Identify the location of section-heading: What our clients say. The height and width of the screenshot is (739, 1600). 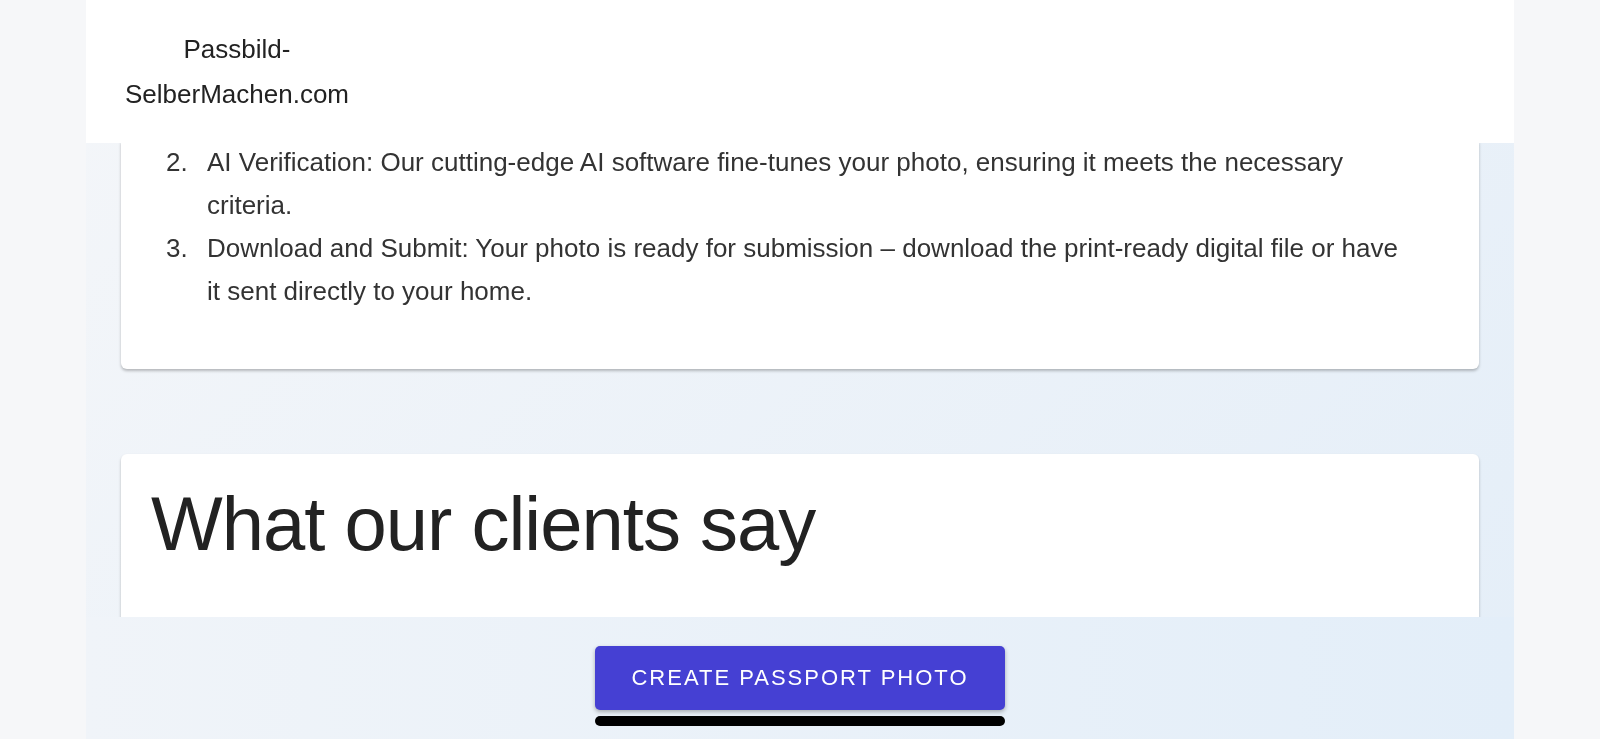
(484, 524).